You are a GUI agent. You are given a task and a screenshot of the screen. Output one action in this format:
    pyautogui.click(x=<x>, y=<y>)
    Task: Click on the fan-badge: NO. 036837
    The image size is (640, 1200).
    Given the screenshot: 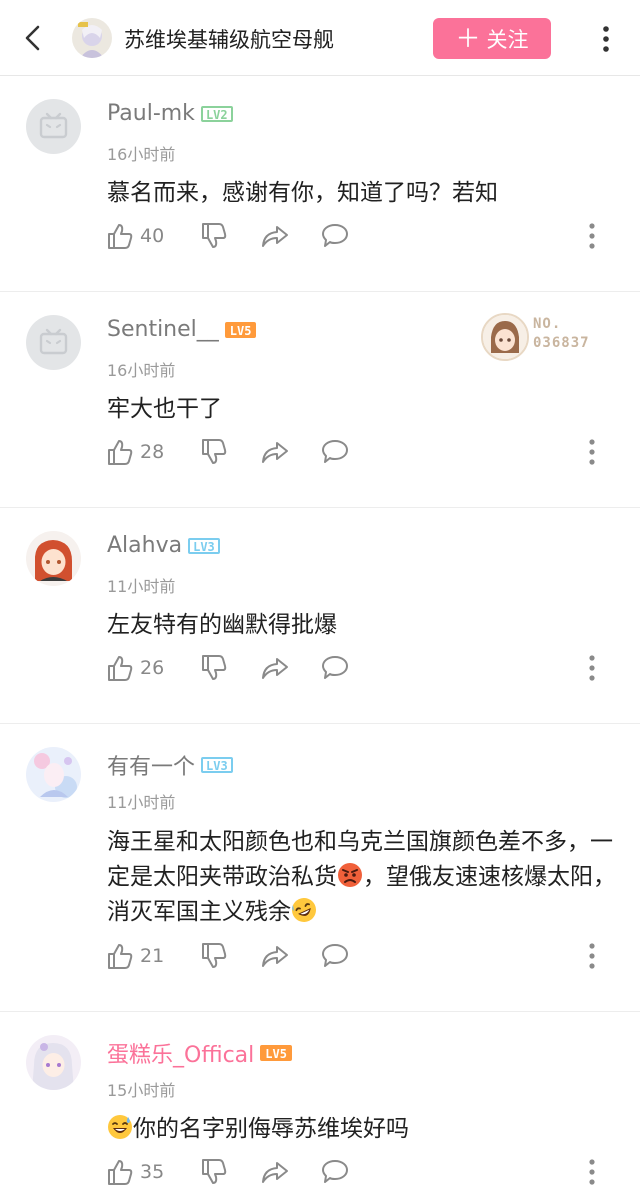 What is the action you would take?
    pyautogui.click(x=546, y=338)
    